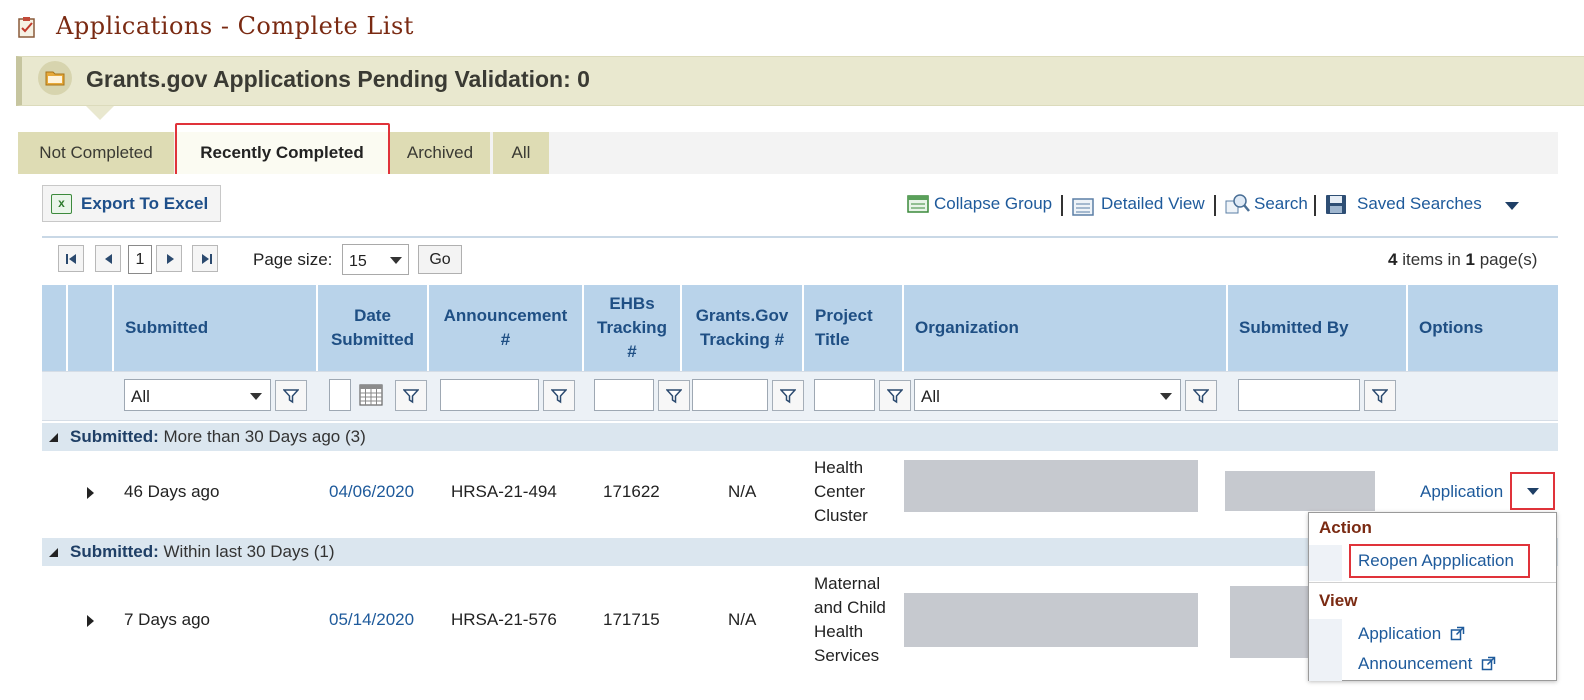 The image size is (1584, 700). I want to click on excel-icon: x, so click(61, 204).